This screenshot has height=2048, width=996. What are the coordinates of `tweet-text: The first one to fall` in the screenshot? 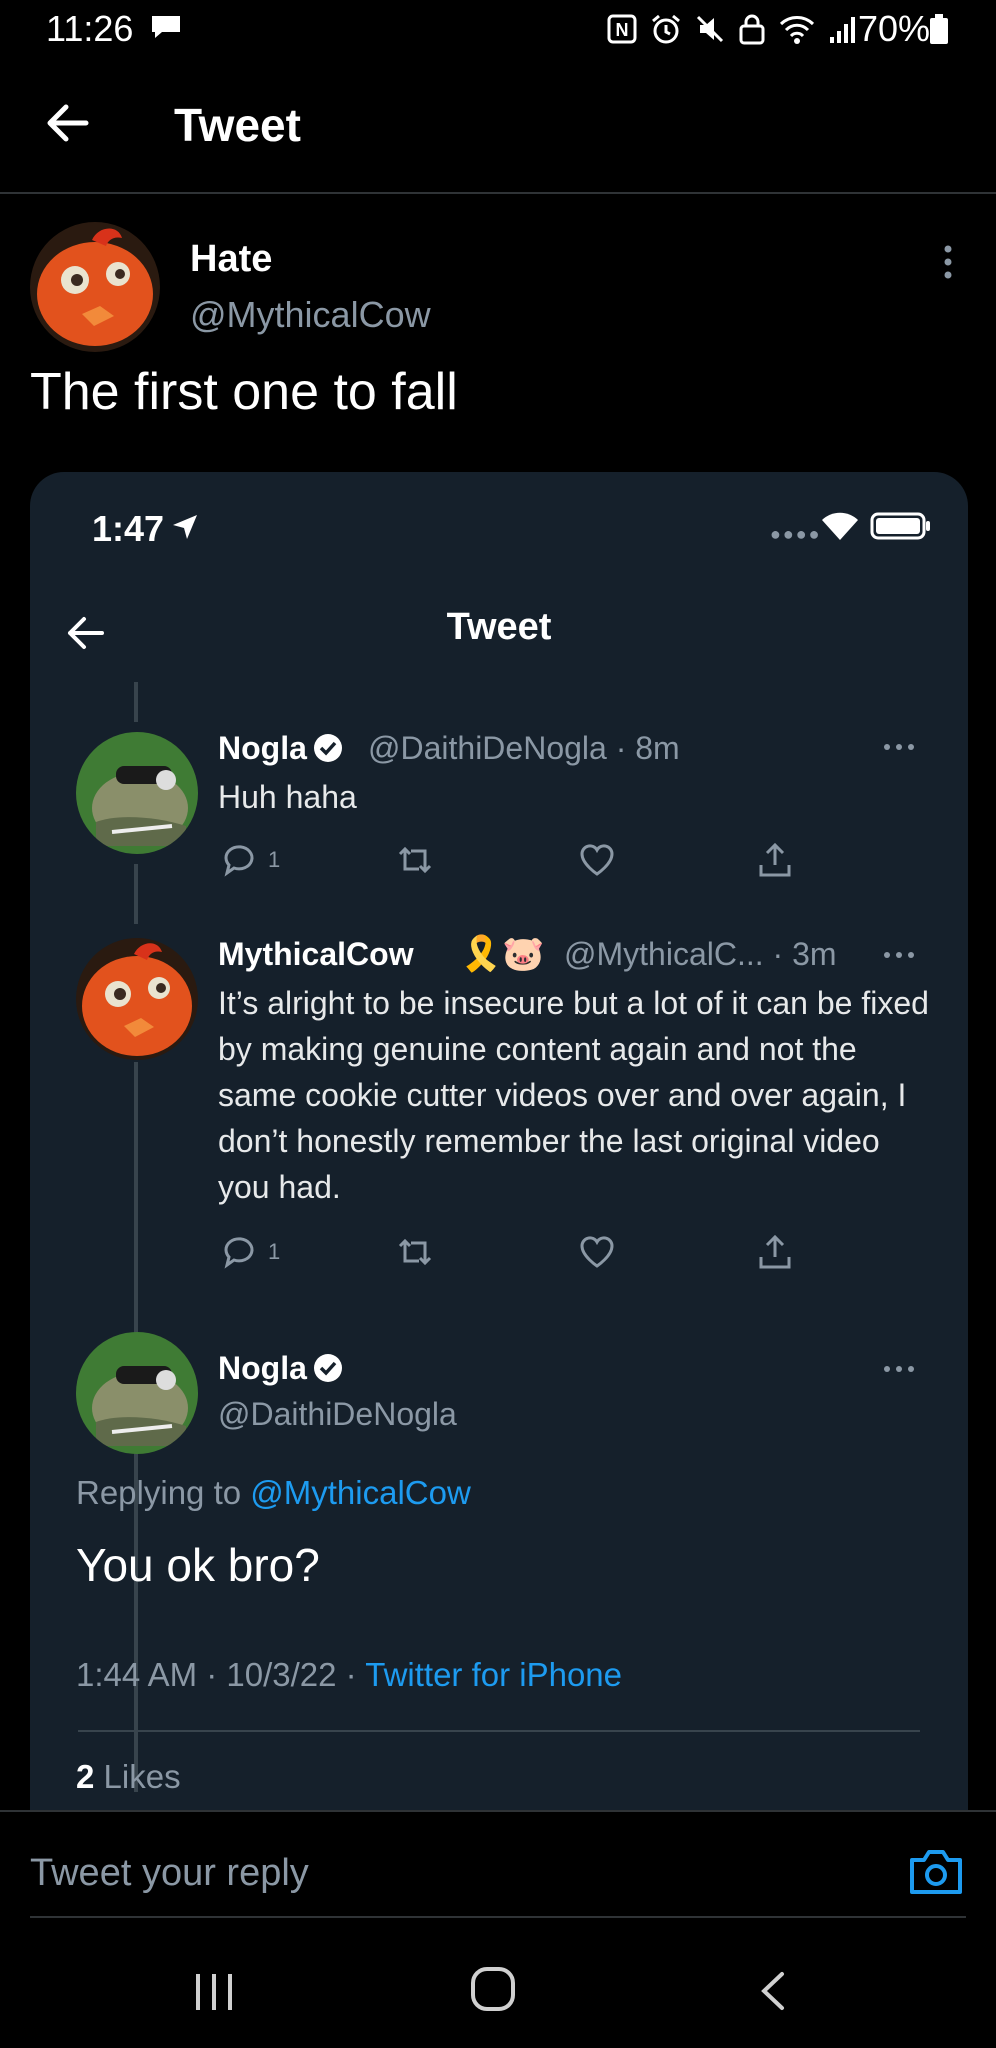 It's located at (244, 392).